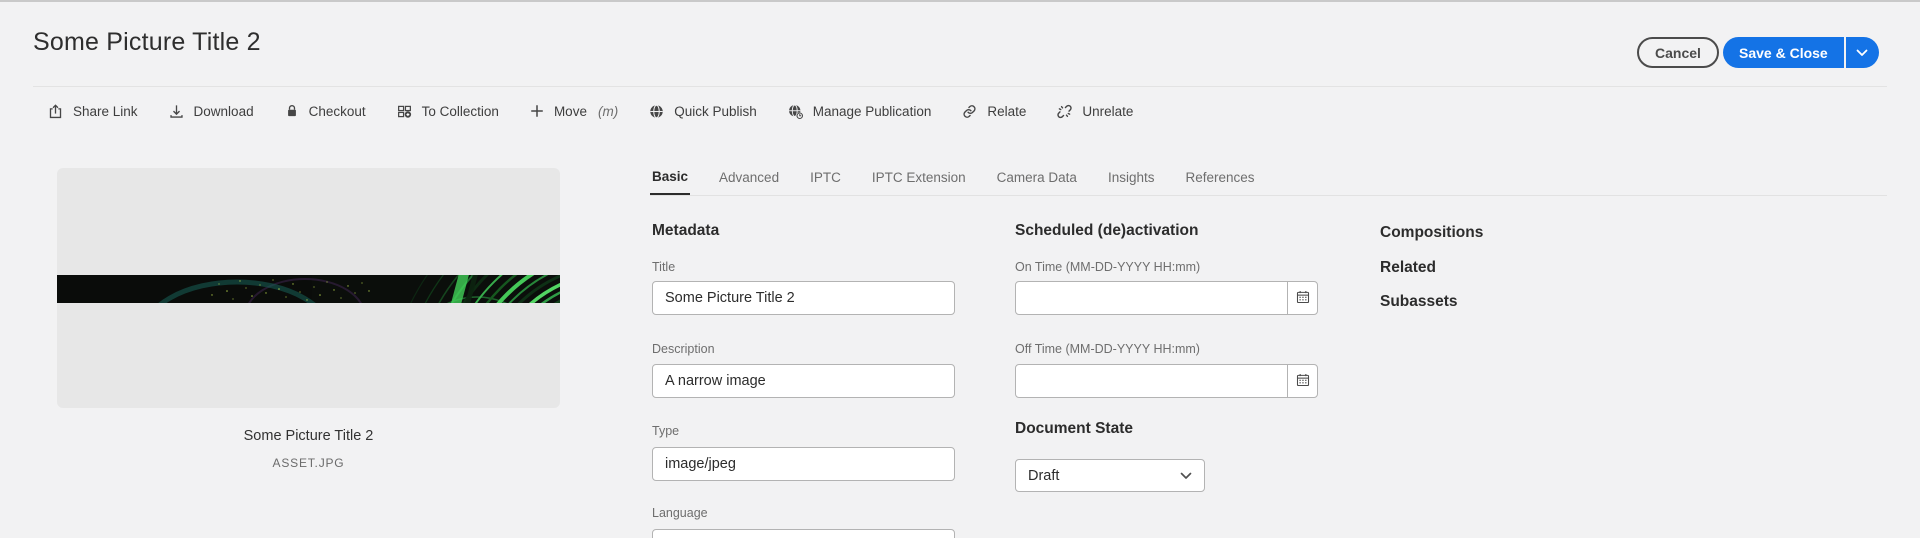  I want to click on on-time-field, so click(1166, 298).